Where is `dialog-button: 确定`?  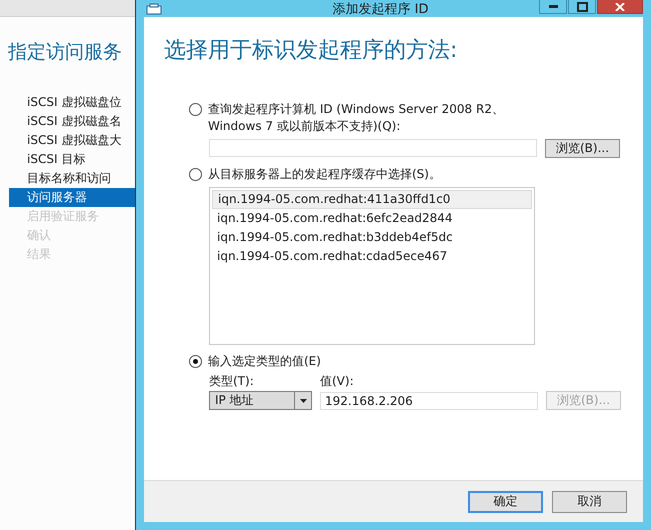 dialog-button: 确定 is located at coordinates (505, 501).